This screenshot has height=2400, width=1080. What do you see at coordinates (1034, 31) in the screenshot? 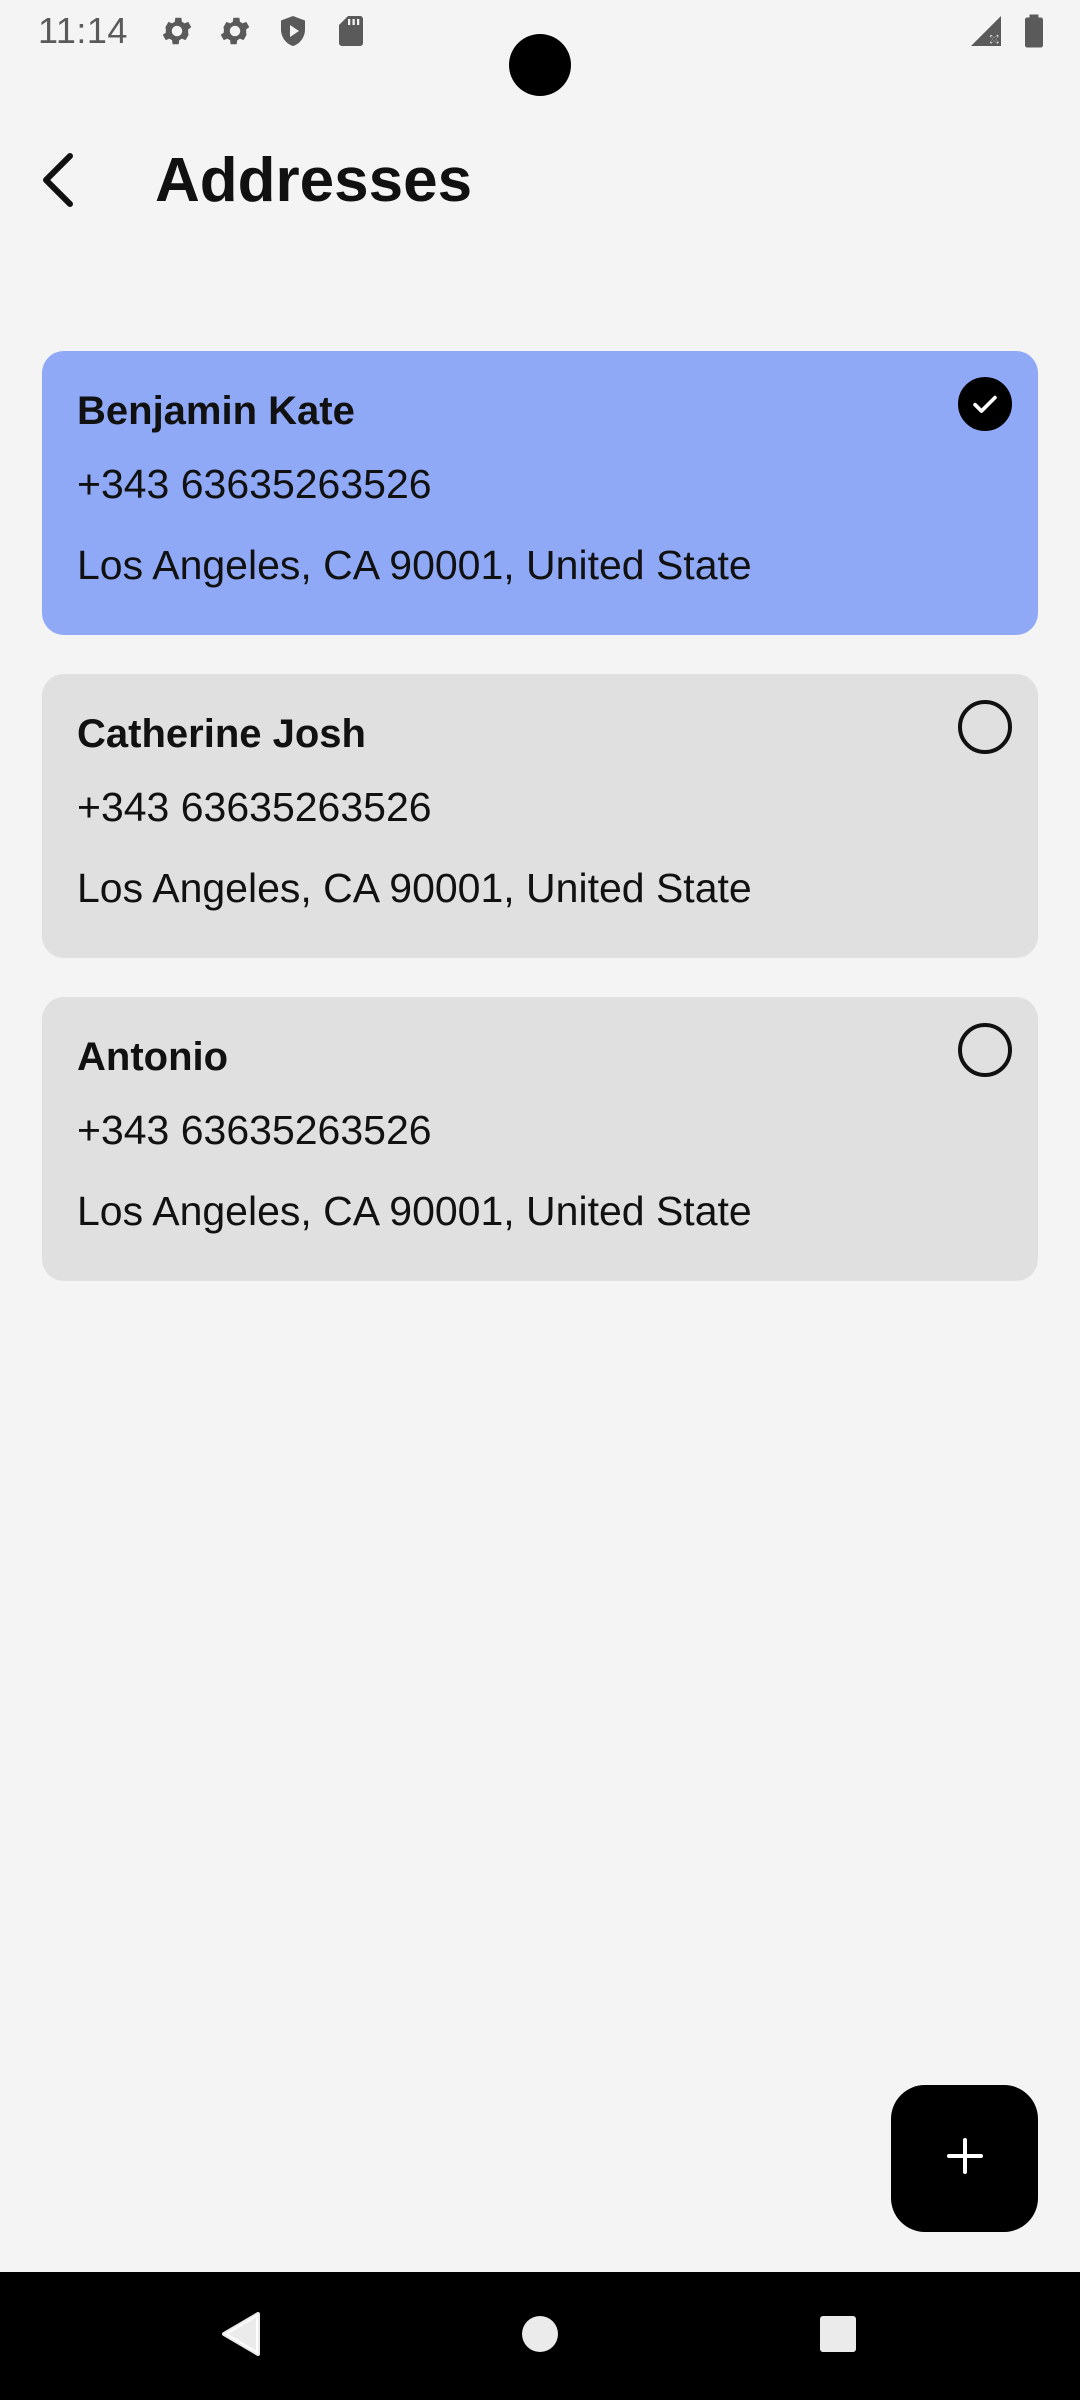
I see `battery-icon` at bounding box center [1034, 31].